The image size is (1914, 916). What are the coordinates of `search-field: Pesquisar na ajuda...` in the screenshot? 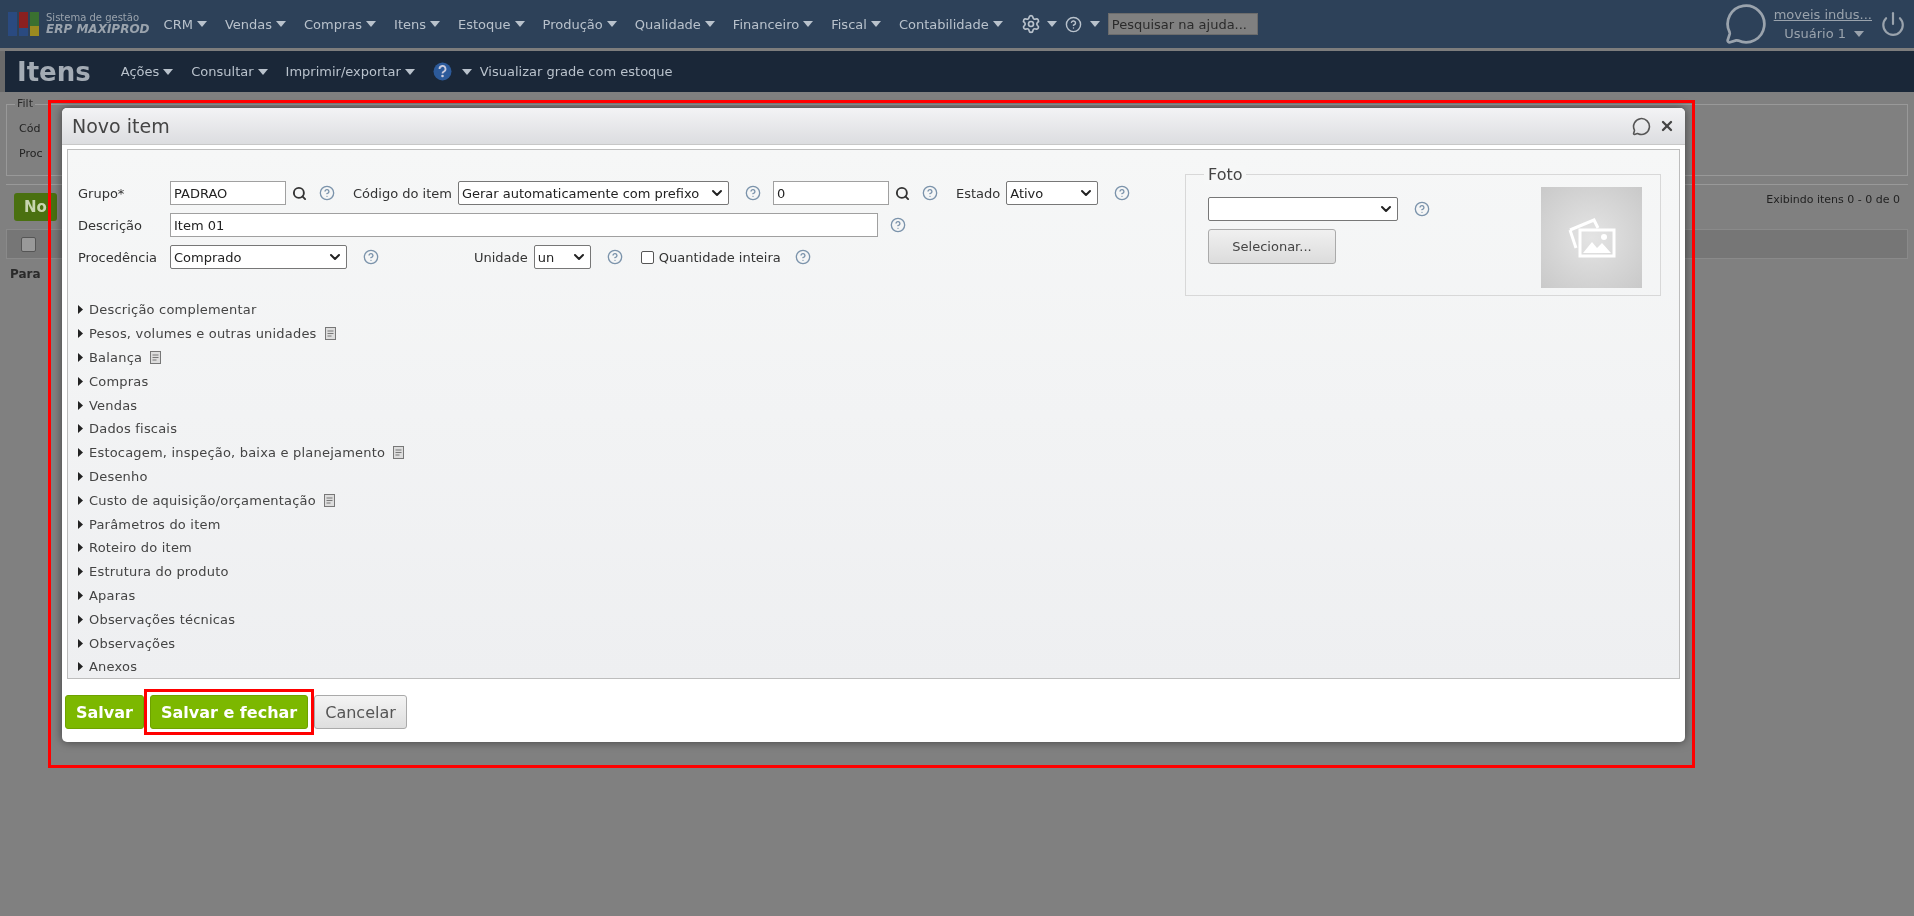 It's located at (1182, 24).